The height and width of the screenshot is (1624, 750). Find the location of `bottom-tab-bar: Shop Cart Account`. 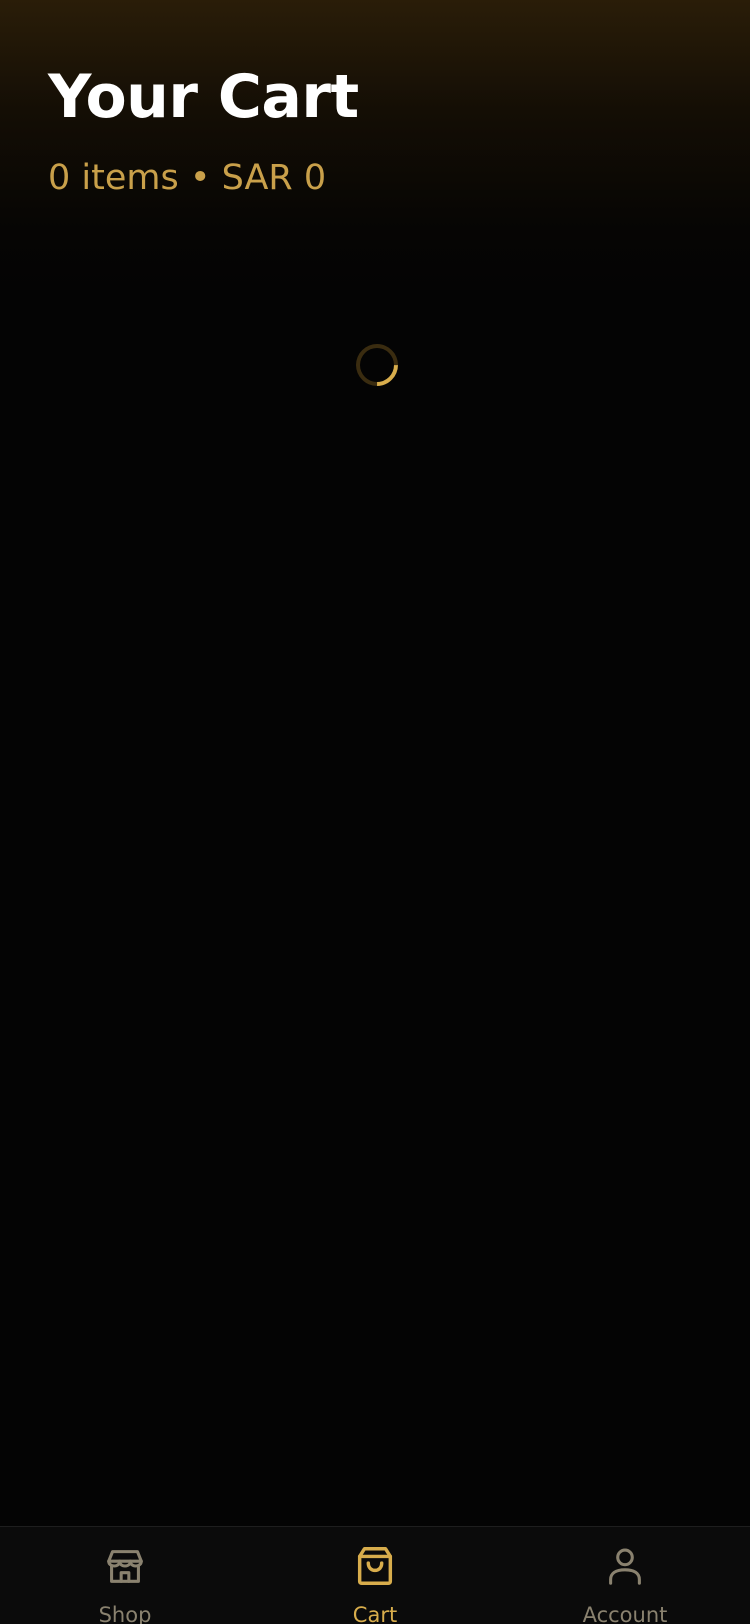

bottom-tab-bar: Shop Cart Account is located at coordinates (375, 1575).